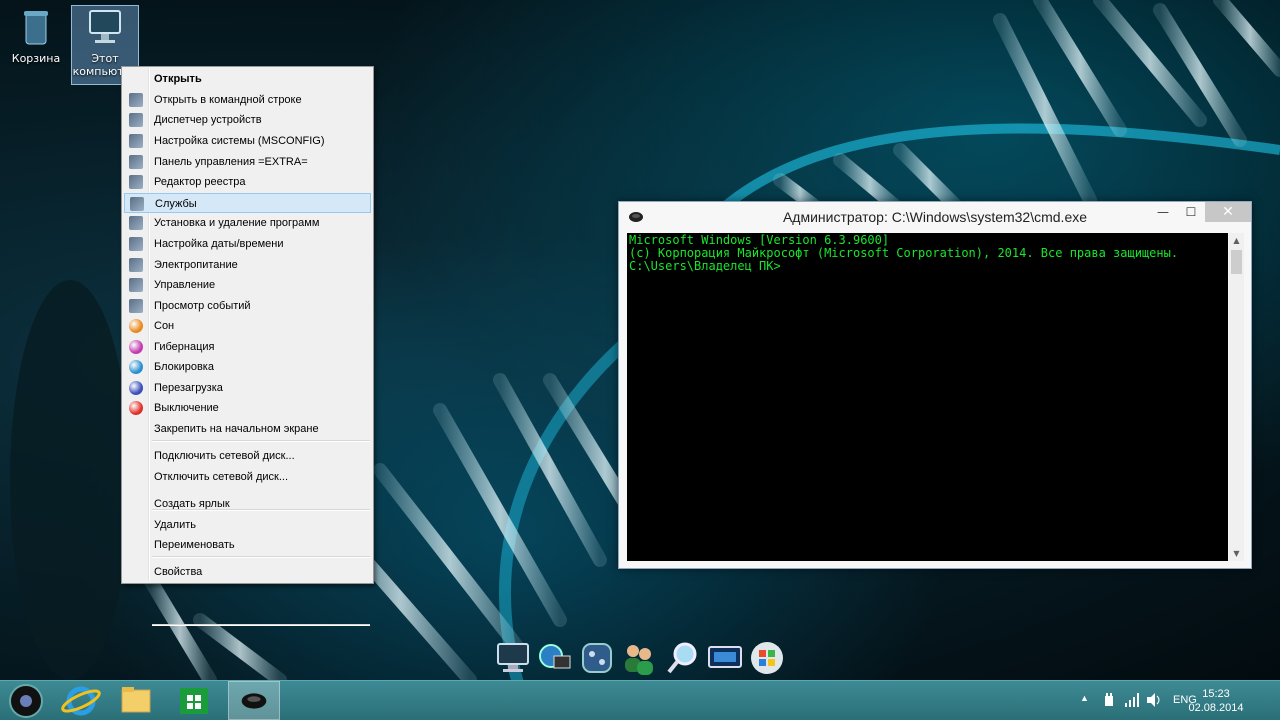  What do you see at coordinates (208, 120) in the screenshot?
I see `menu-item-label: Диспетчер устройств` at bounding box center [208, 120].